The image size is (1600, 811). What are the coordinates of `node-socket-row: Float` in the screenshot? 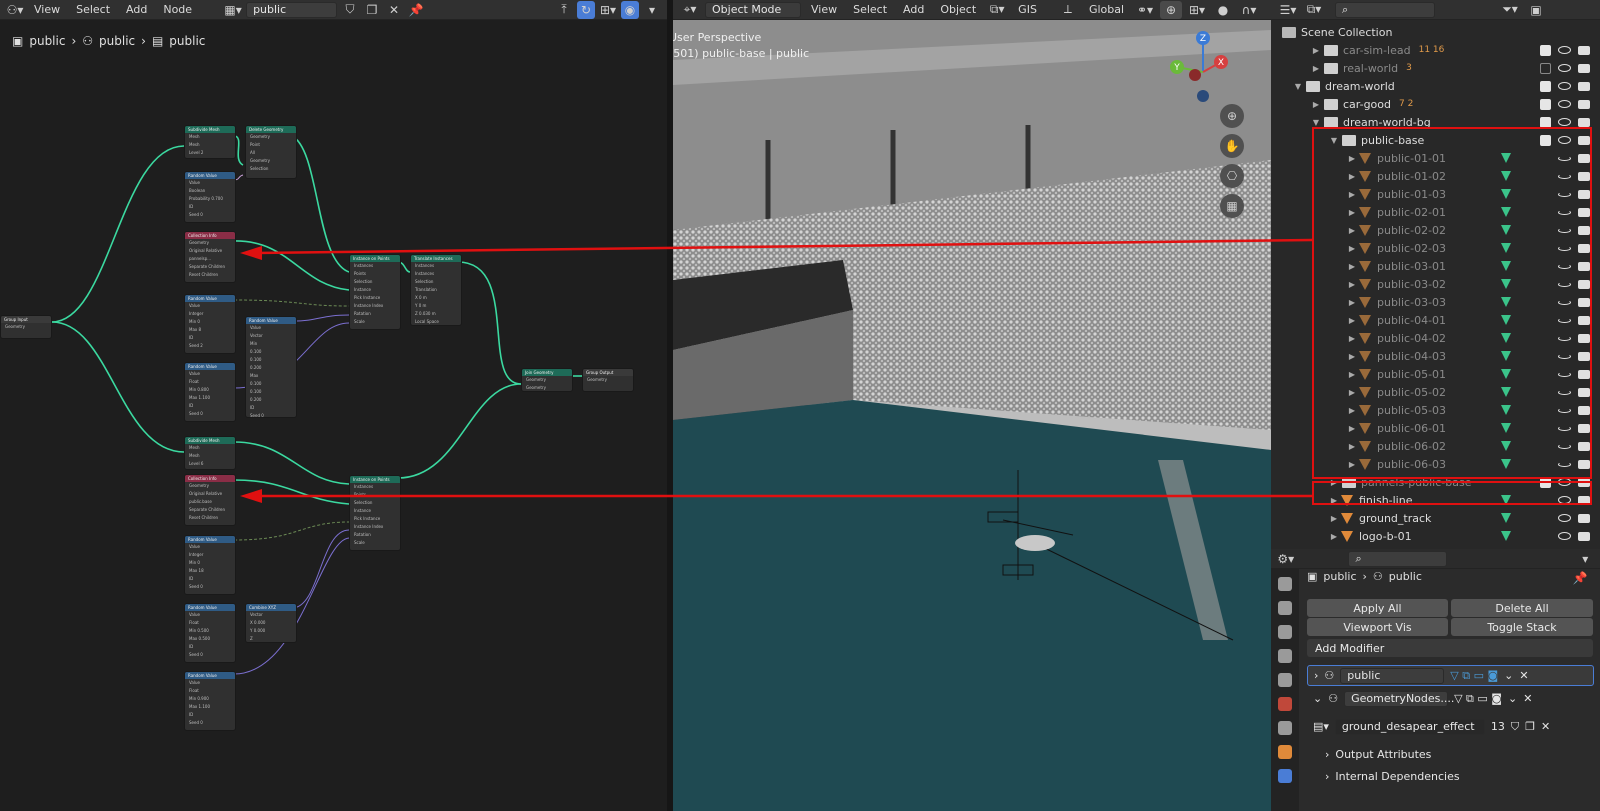 It's located at (210, 623).